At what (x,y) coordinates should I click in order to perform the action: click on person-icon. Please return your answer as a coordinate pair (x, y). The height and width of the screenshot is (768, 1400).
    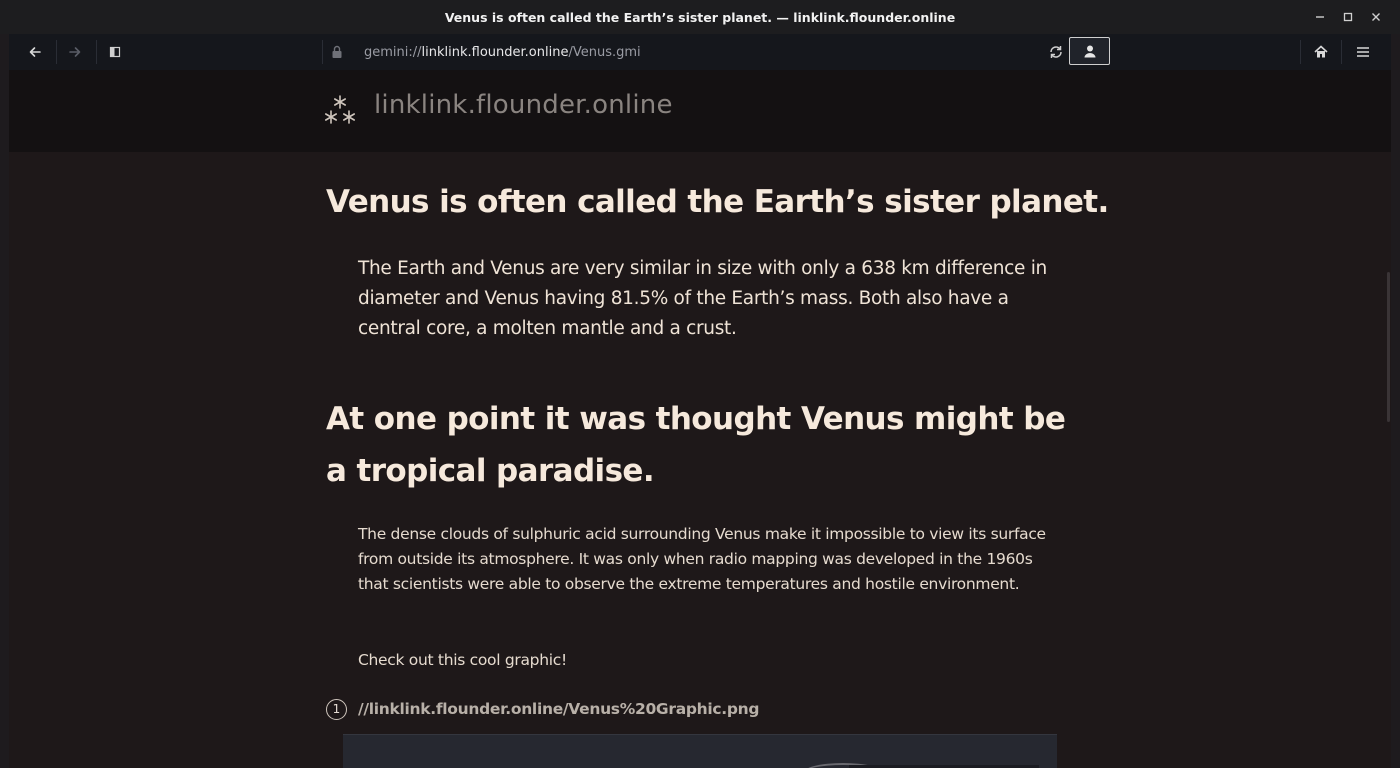
    Looking at the image, I should click on (1089, 51).